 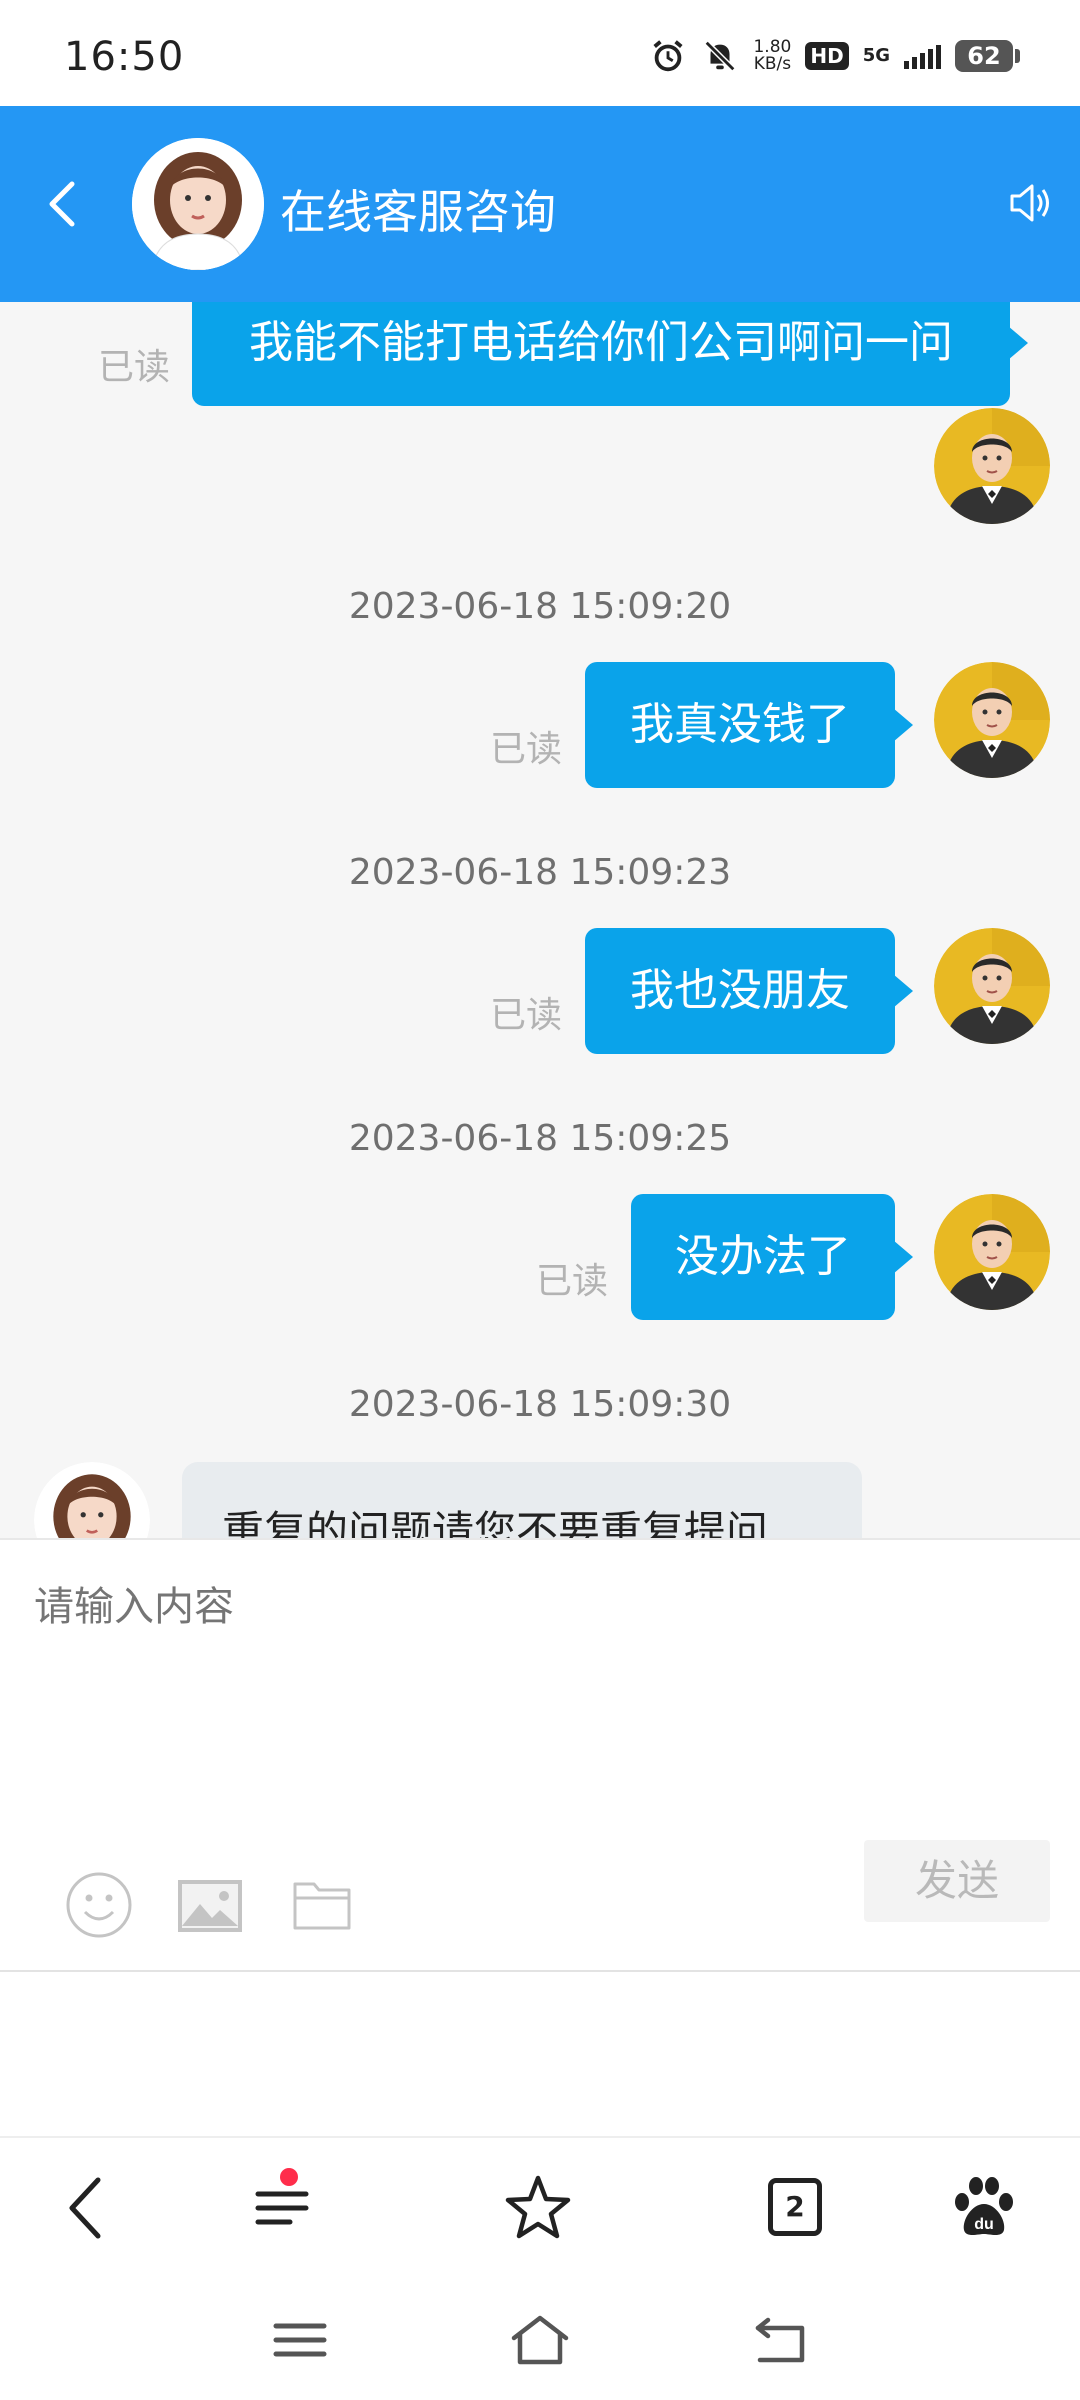 What do you see at coordinates (540, 606) in the screenshot?
I see `message-timestamp: 2023-06-18 15:09:20` at bounding box center [540, 606].